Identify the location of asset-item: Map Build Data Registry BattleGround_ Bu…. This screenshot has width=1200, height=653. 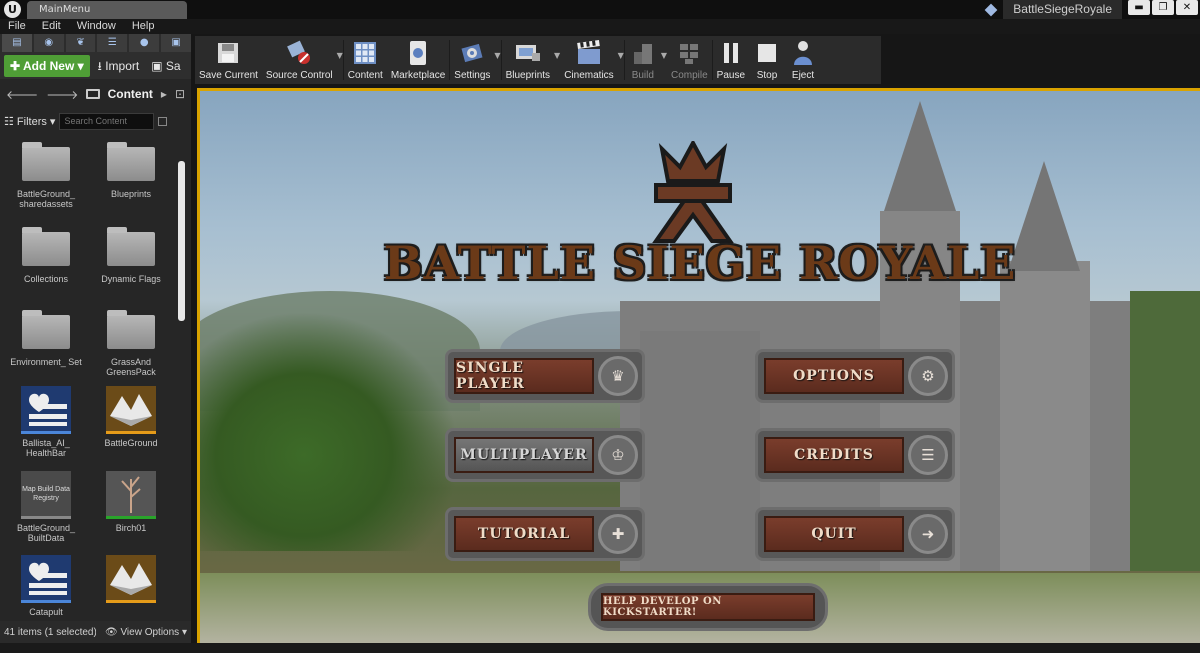
(46, 507).